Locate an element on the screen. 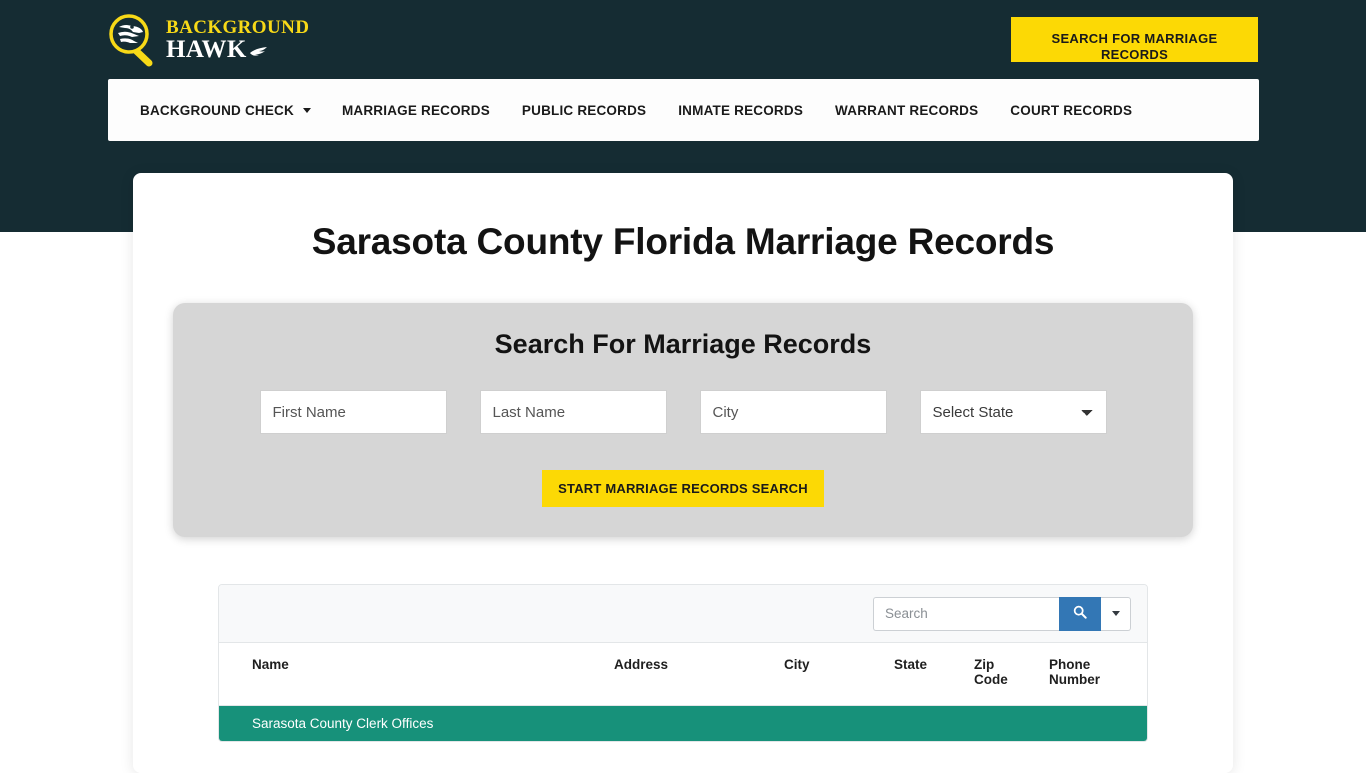 The height and width of the screenshot is (773, 1366). page-title: Sarasota County Florida Marriage Records is located at coordinates (683, 241).